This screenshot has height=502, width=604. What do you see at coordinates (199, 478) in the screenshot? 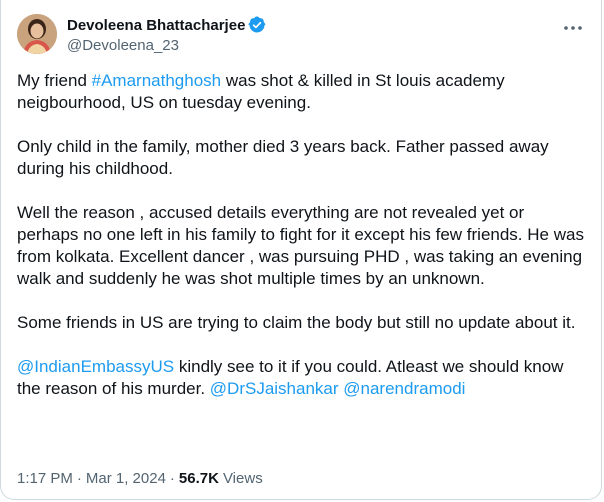
I see `views-count: 56.7K` at bounding box center [199, 478].